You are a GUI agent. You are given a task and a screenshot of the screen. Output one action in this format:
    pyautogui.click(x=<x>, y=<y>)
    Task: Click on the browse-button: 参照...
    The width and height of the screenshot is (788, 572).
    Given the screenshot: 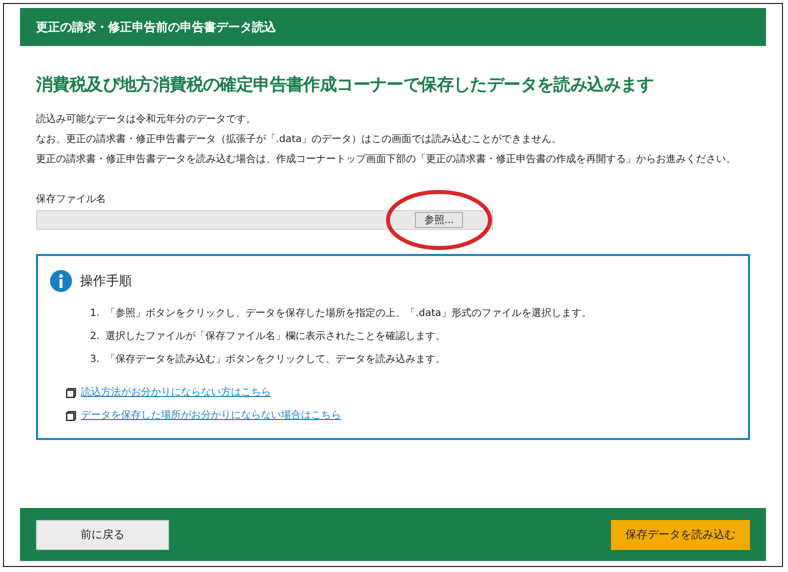 What is the action you would take?
    pyautogui.click(x=439, y=220)
    